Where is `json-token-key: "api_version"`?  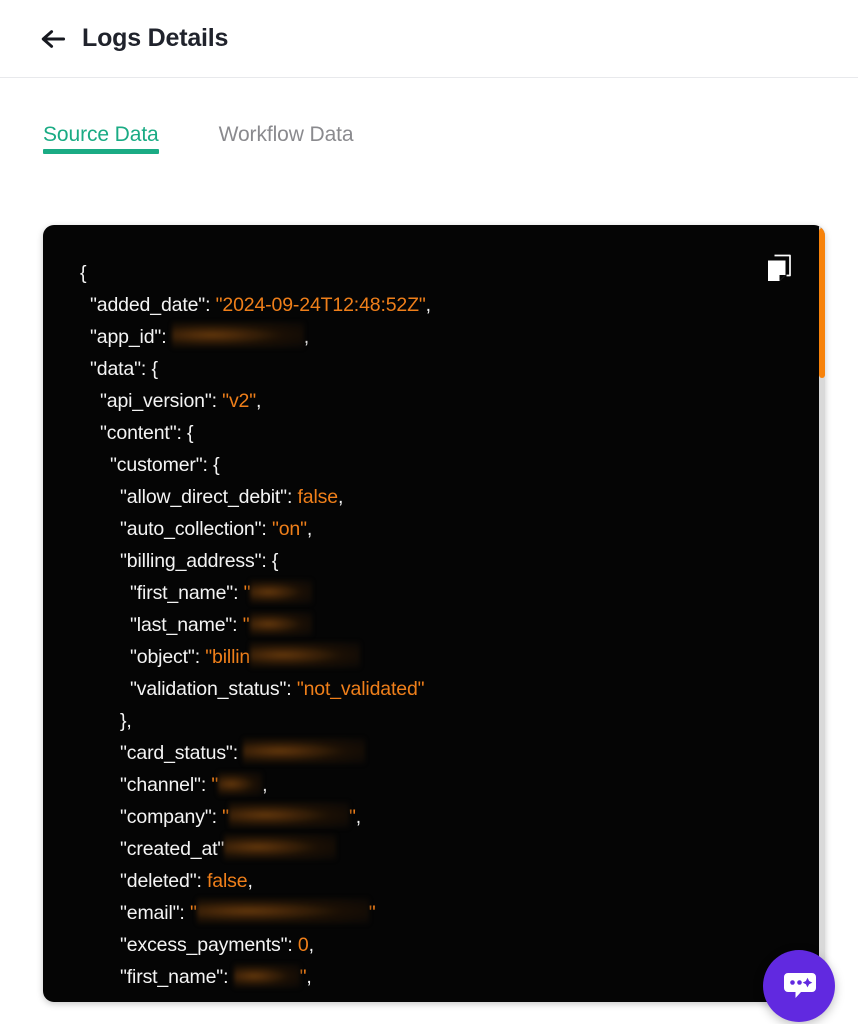
json-token-key: "api_version" is located at coordinates (156, 401).